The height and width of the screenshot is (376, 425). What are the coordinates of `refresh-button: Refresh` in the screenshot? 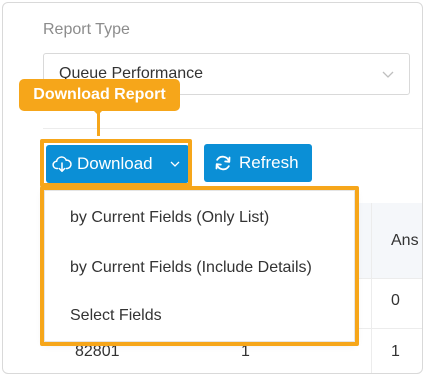 It's located at (258, 163).